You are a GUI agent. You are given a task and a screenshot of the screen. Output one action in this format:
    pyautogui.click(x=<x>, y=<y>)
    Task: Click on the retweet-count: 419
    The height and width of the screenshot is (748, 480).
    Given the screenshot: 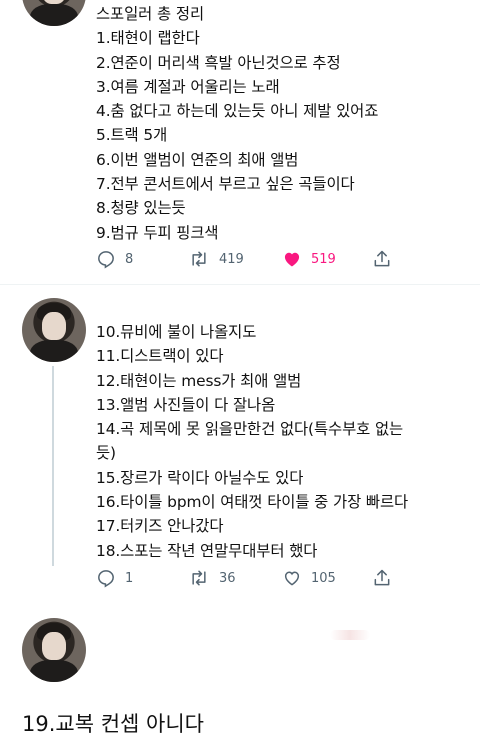 What is the action you would take?
    pyautogui.click(x=231, y=259)
    